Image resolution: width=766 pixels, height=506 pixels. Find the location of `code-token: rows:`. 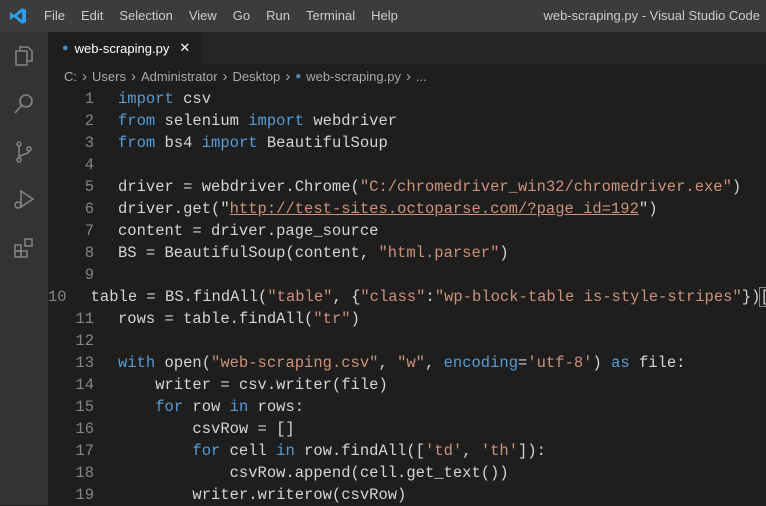

code-token: rows: is located at coordinates (276, 407).